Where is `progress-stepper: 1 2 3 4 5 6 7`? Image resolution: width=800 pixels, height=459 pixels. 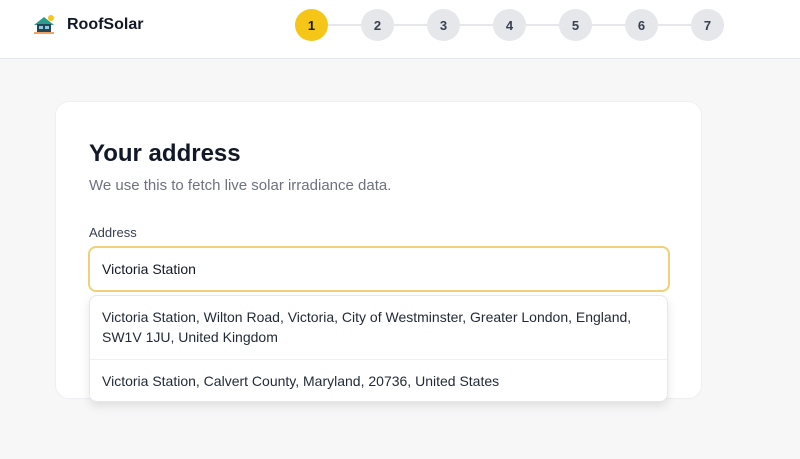 progress-stepper: 1 2 3 4 5 6 7 is located at coordinates (509, 25).